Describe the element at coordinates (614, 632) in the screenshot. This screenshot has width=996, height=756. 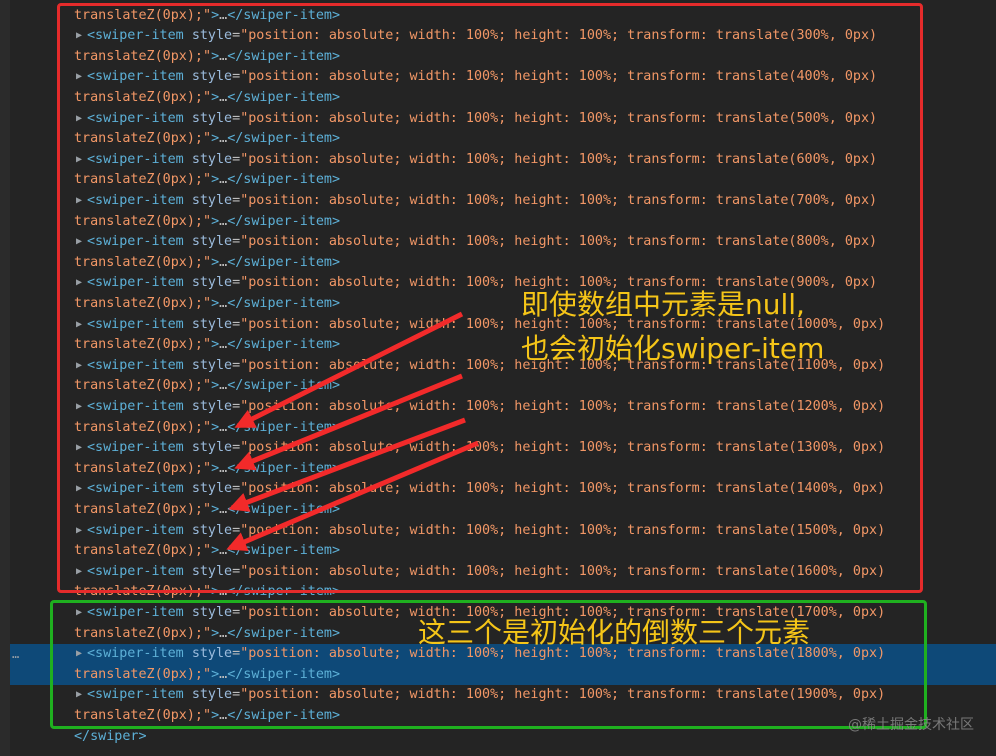
I see `green-note: 这三个是初始化的倒数三个元素` at that location.